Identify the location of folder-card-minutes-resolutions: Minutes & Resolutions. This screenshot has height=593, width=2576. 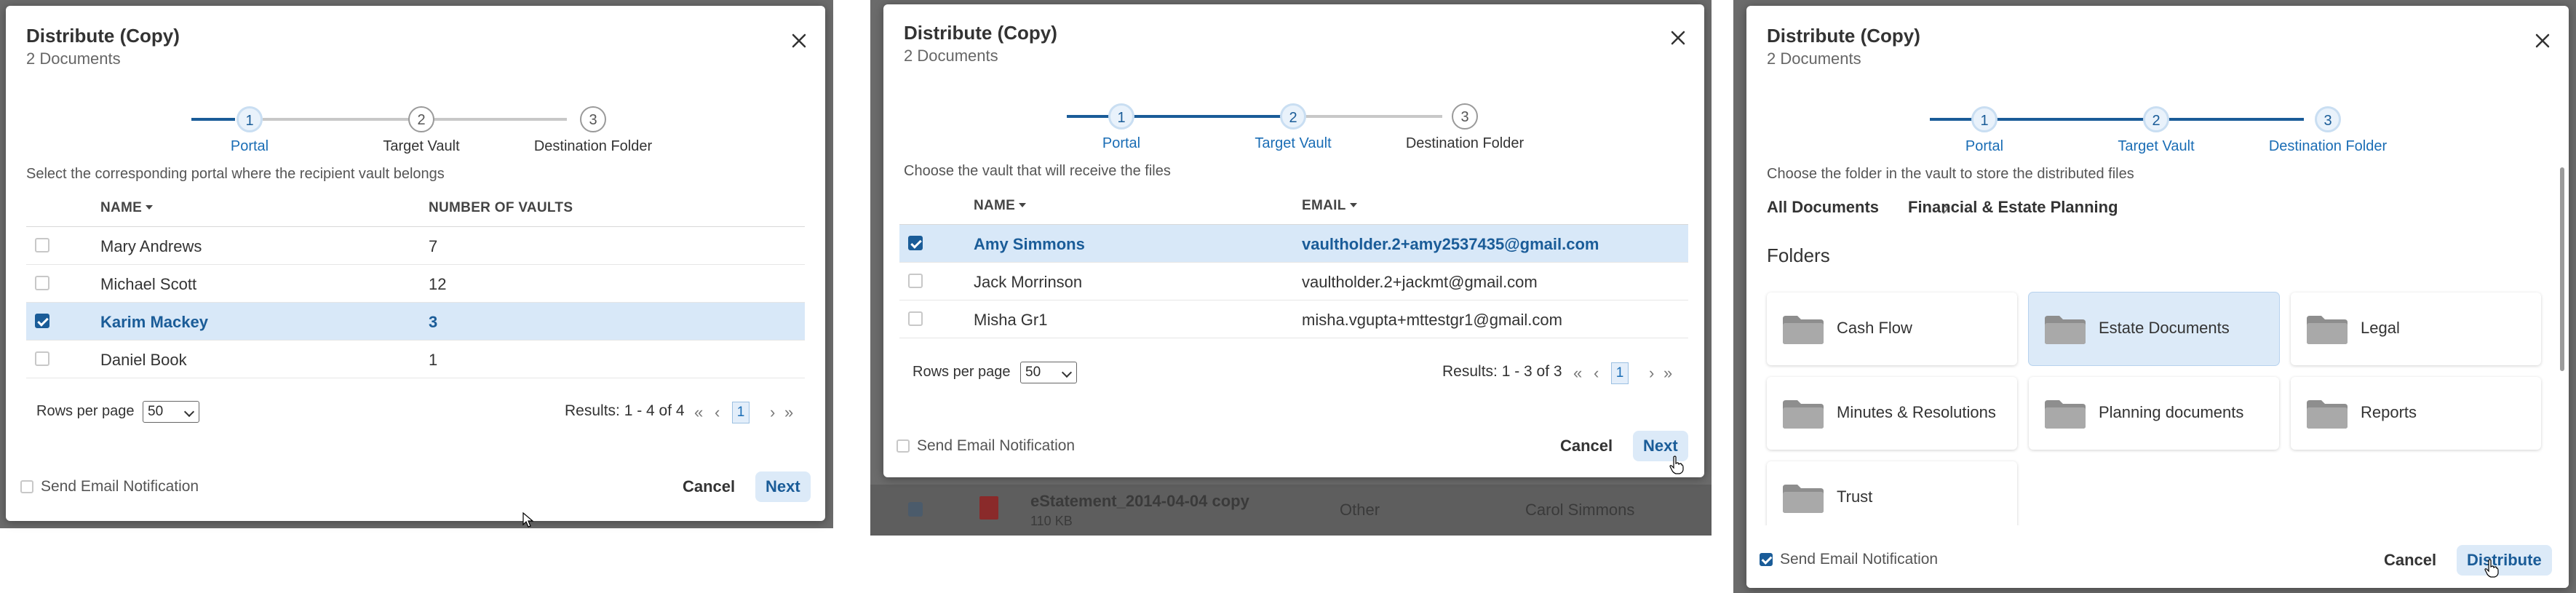
(1892, 414).